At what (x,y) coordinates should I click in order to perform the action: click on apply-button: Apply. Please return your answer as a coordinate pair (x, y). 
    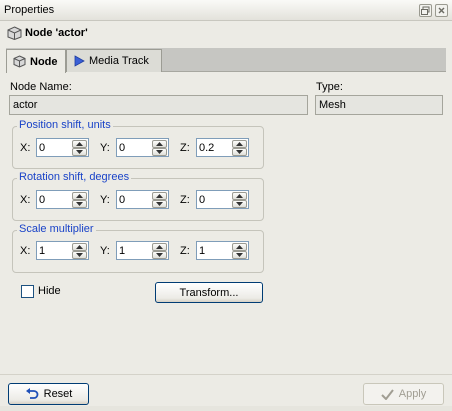
    Looking at the image, I should click on (403, 394).